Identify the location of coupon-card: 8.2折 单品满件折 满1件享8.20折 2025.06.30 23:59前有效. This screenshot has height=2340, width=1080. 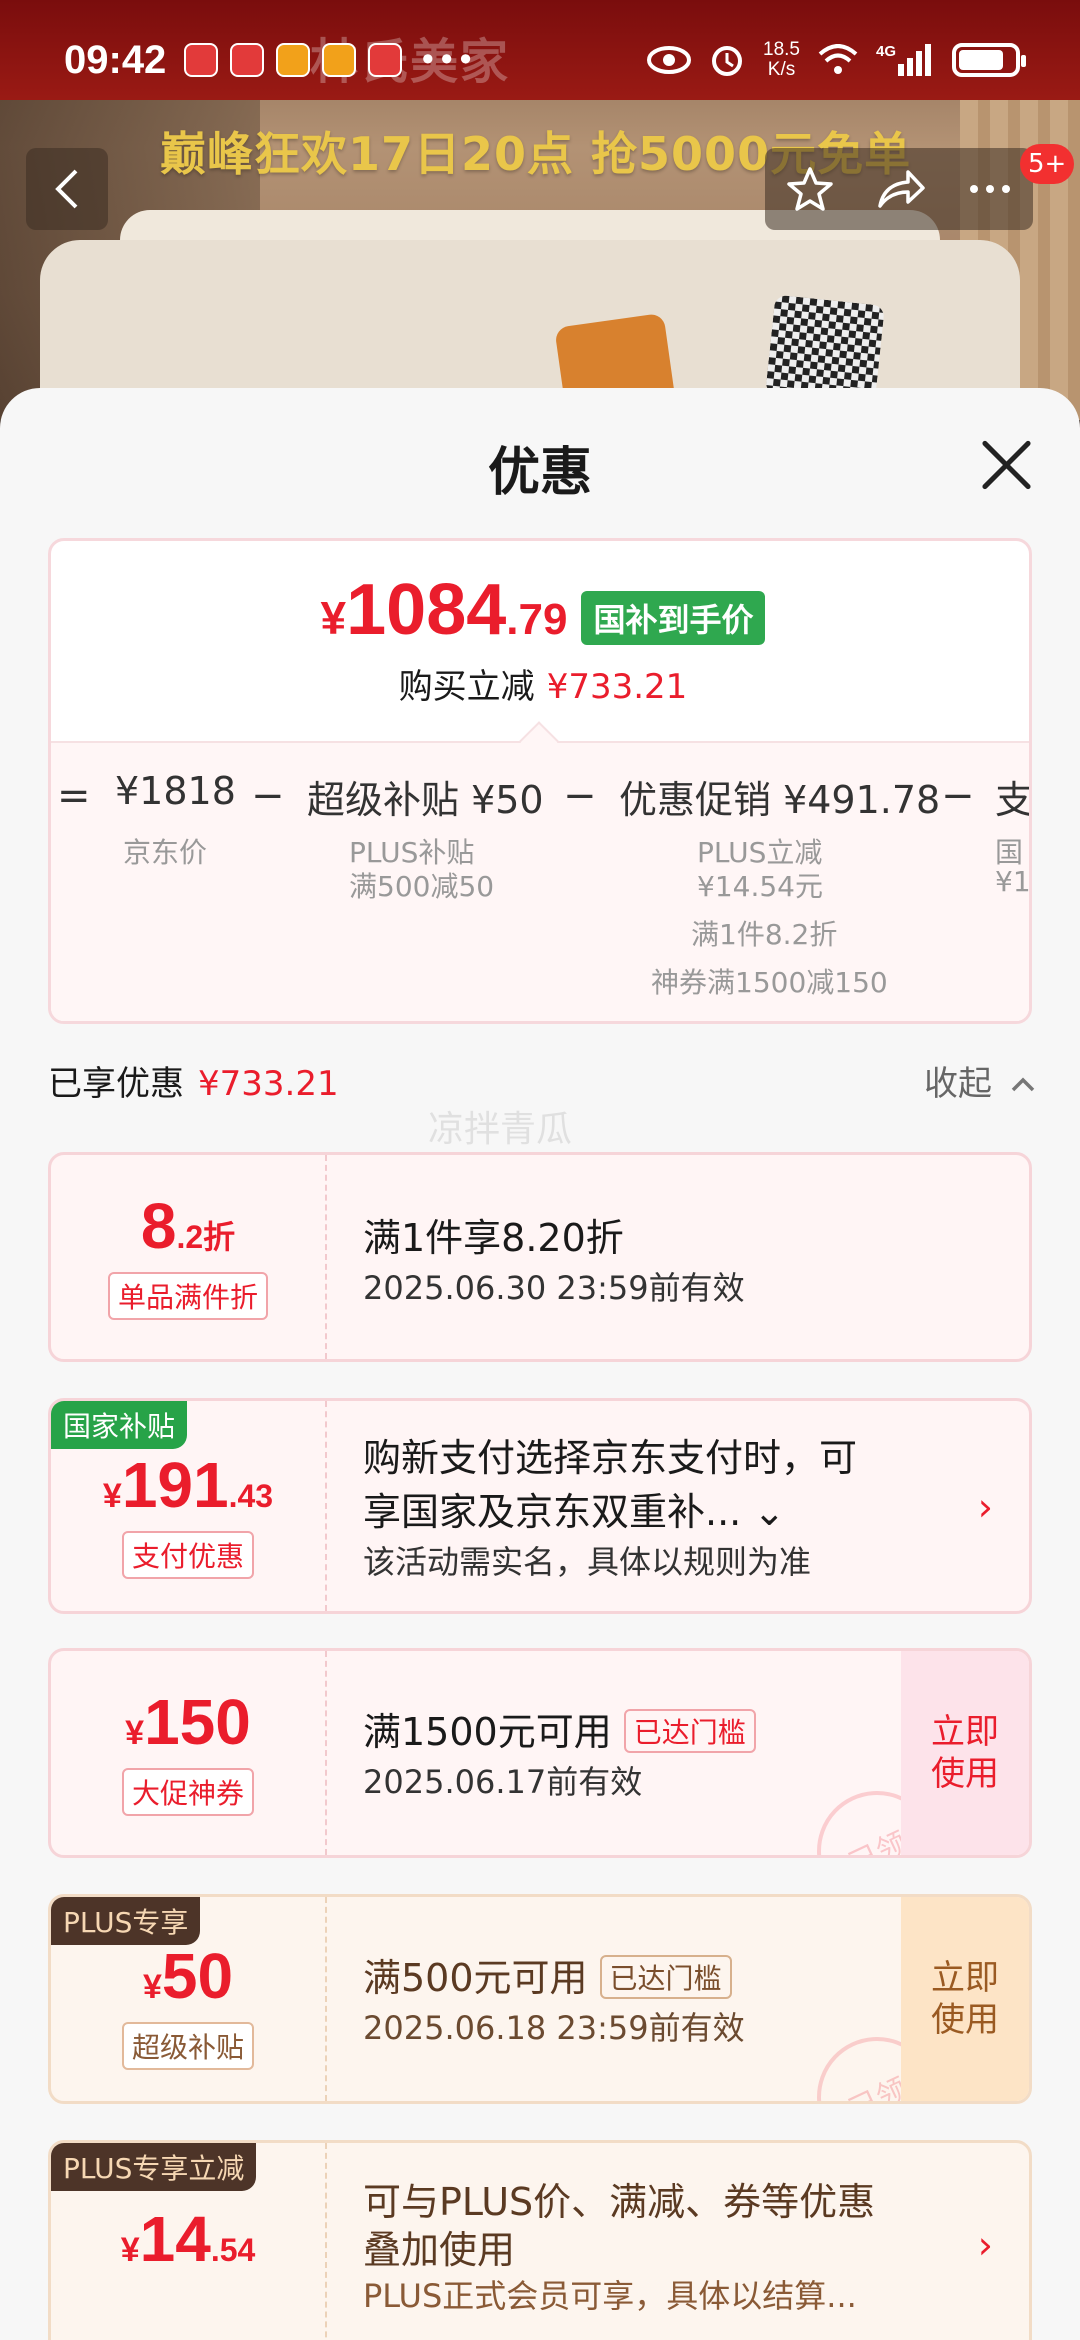
(540, 1257).